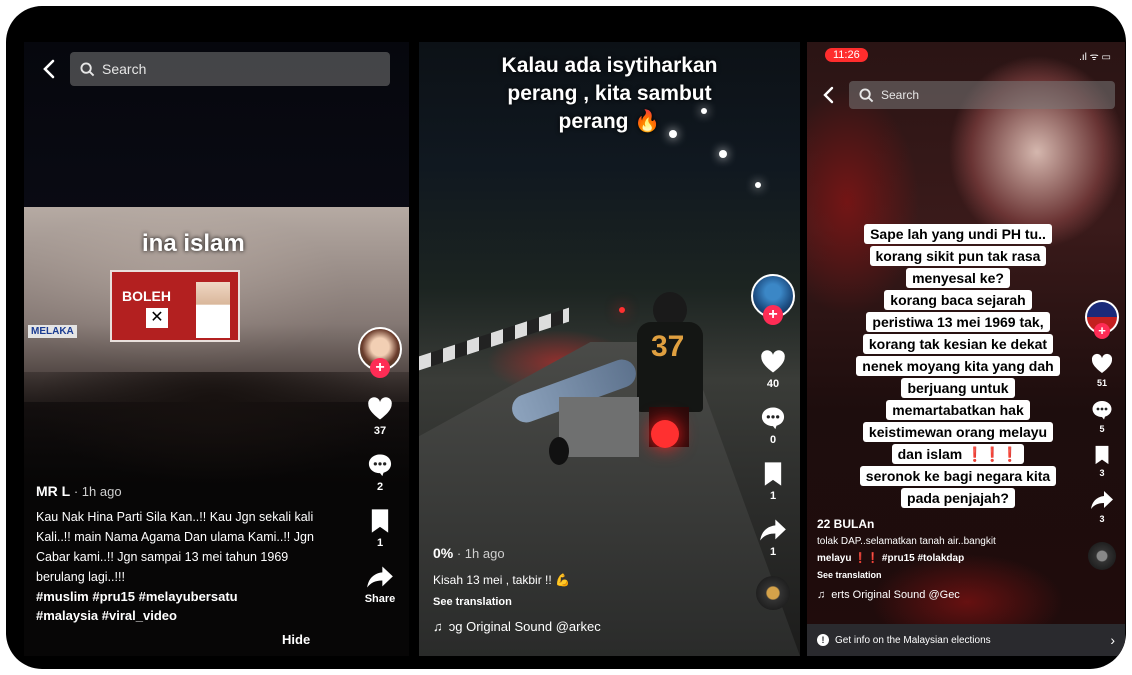 This screenshot has width=1132, height=675. I want to click on like-button: 37, so click(380, 416).